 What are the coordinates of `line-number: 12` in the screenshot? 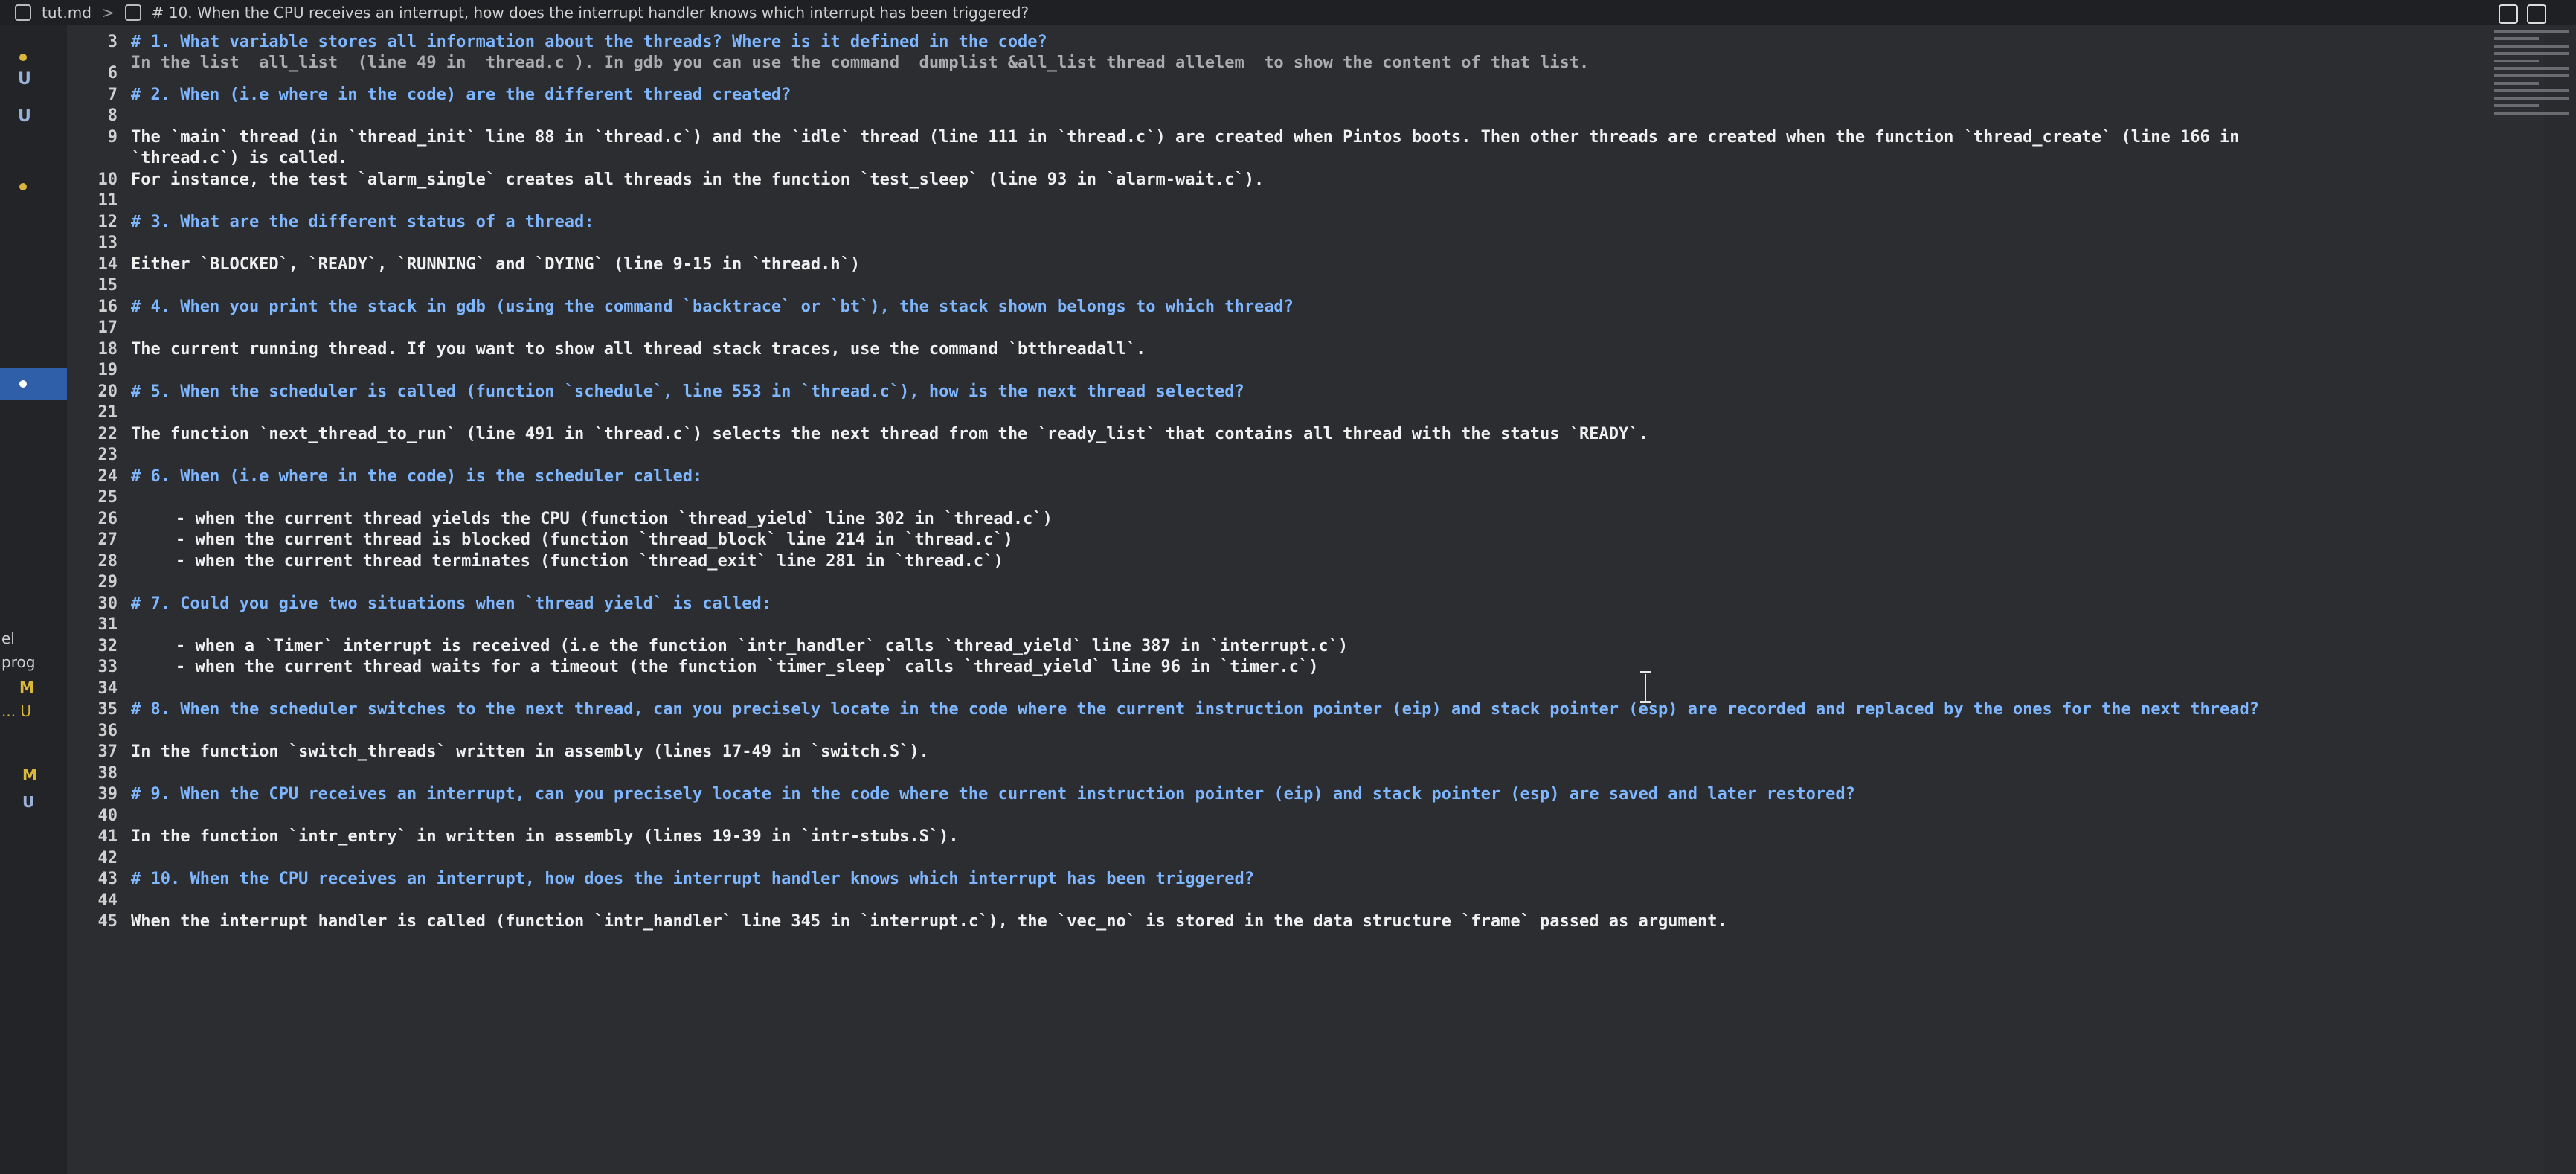 It's located at (107, 221).